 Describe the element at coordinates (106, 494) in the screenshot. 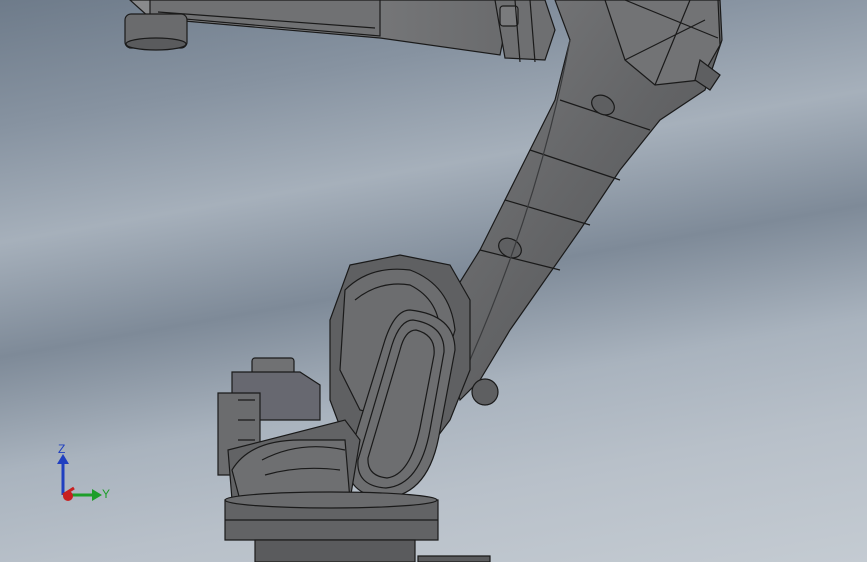

I see `y-axis-label: Y` at that location.